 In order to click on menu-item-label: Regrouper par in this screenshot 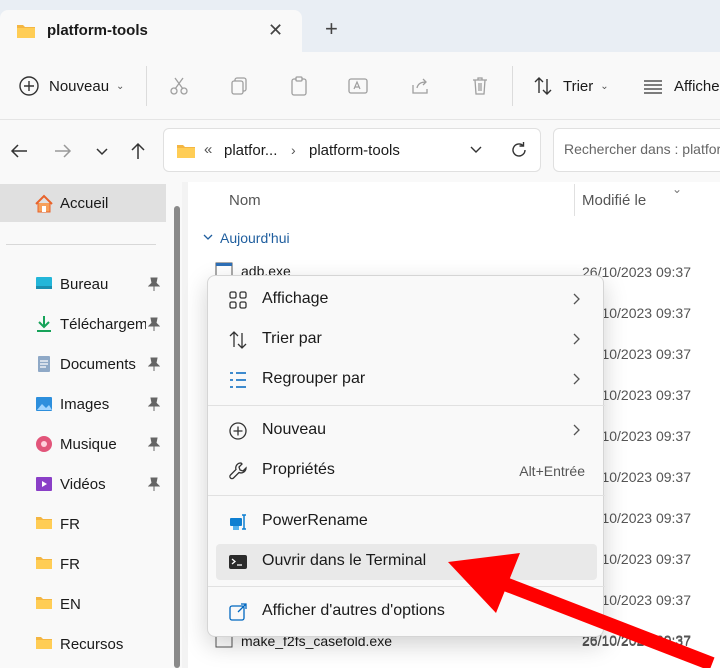, I will do `click(314, 378)`.